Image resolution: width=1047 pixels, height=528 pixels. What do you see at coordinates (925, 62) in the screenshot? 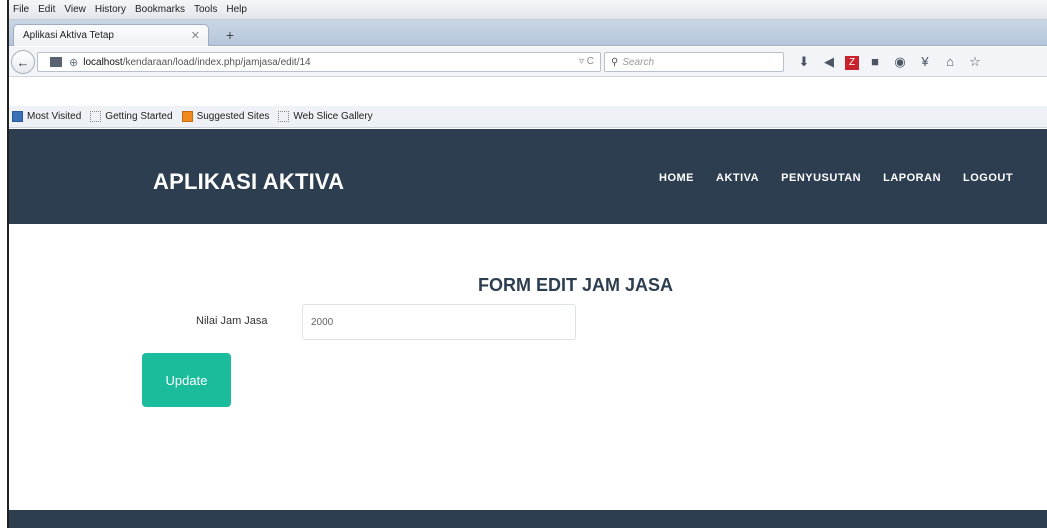
I see `translate-icon: ¥` at bounding box center [925, 62].